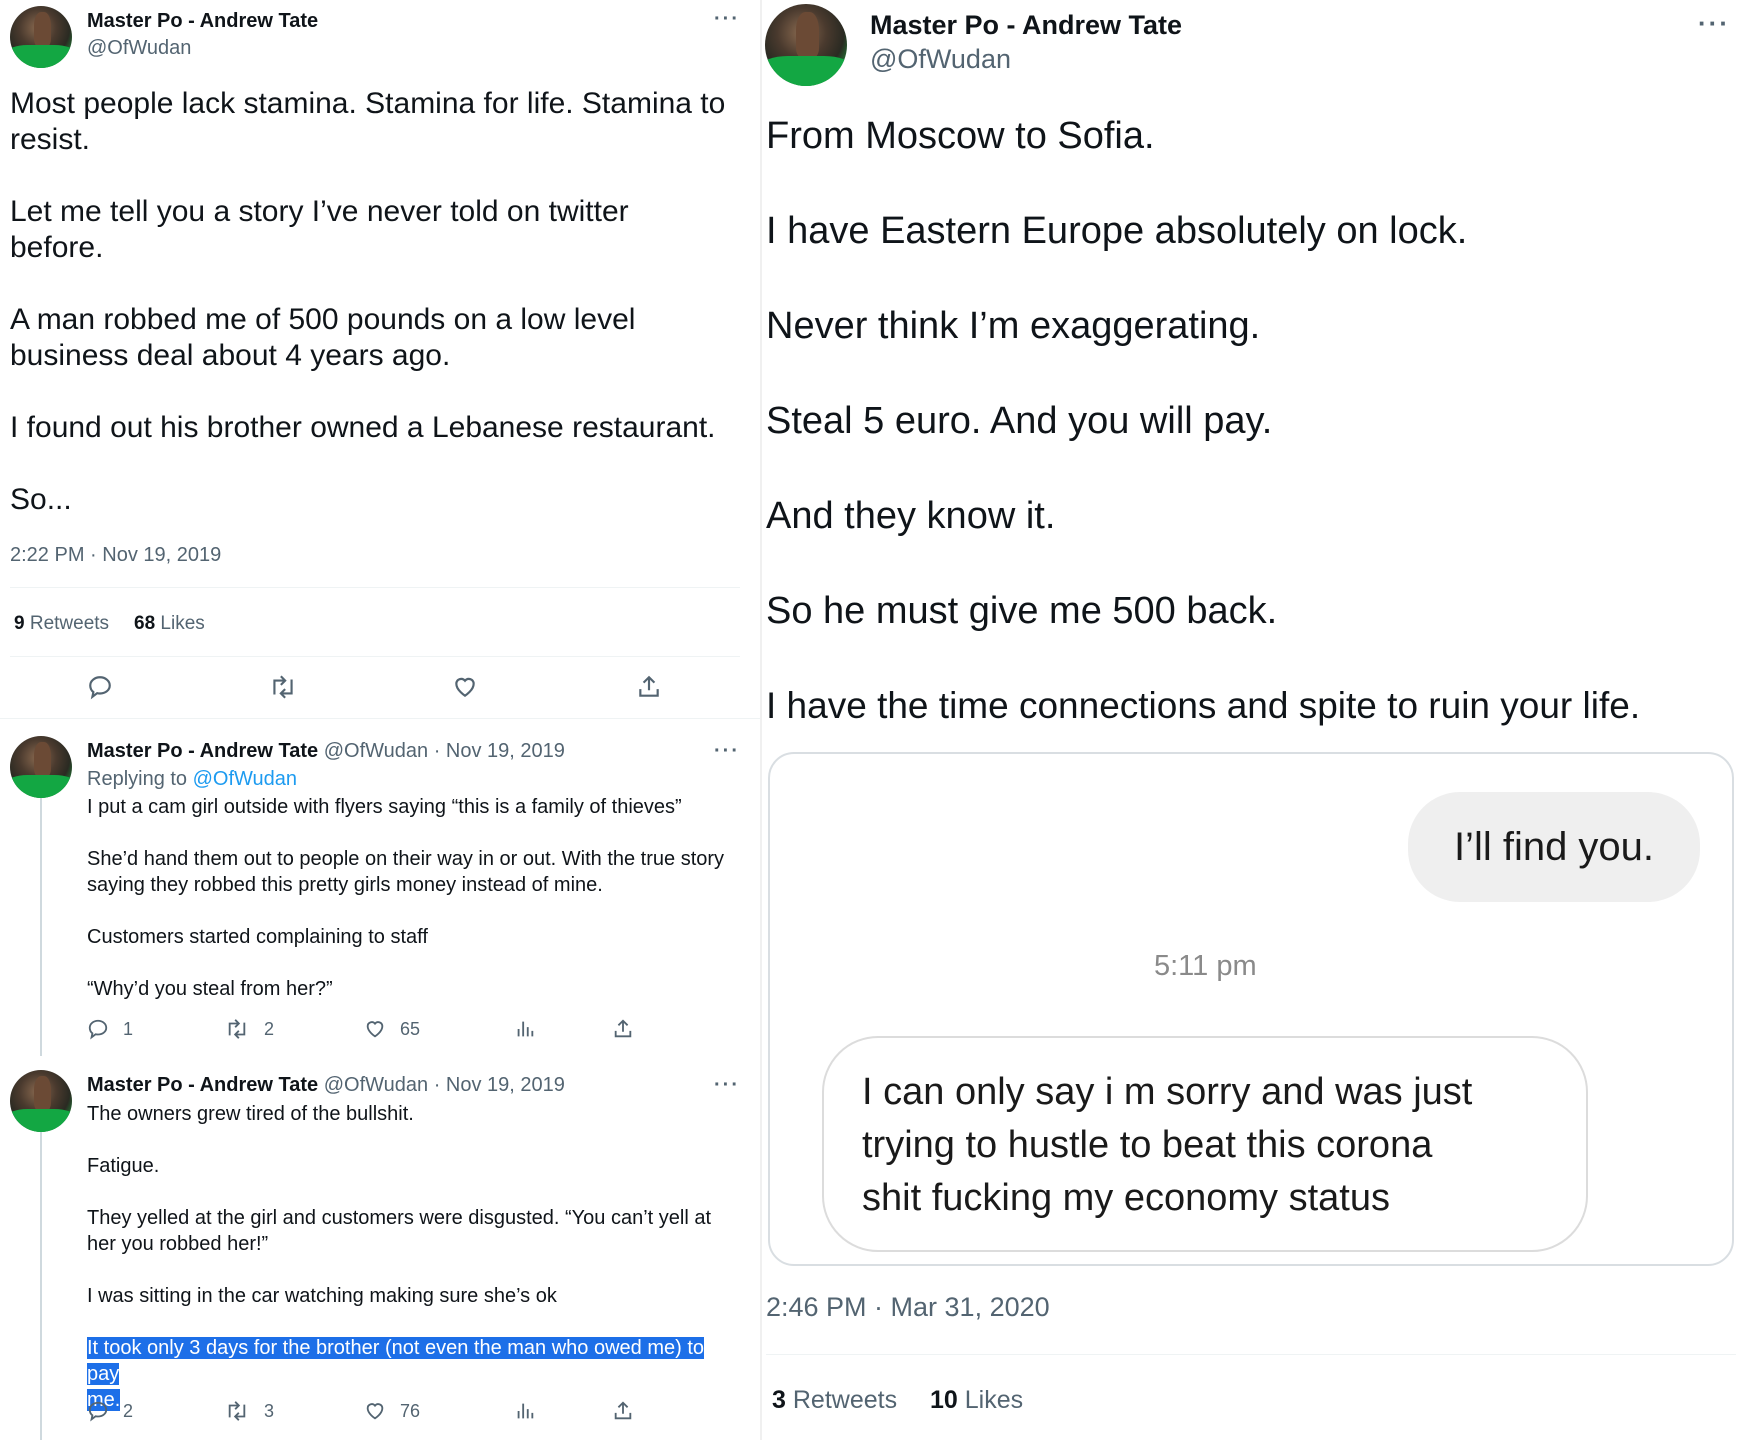 The image size is (1741, 1440). What do you see at coordinates (250, 1114) in the screenshot?
I see `reply-paragraph: The owners grew tired of the bullshit.` at bounding box center [250, 1114].